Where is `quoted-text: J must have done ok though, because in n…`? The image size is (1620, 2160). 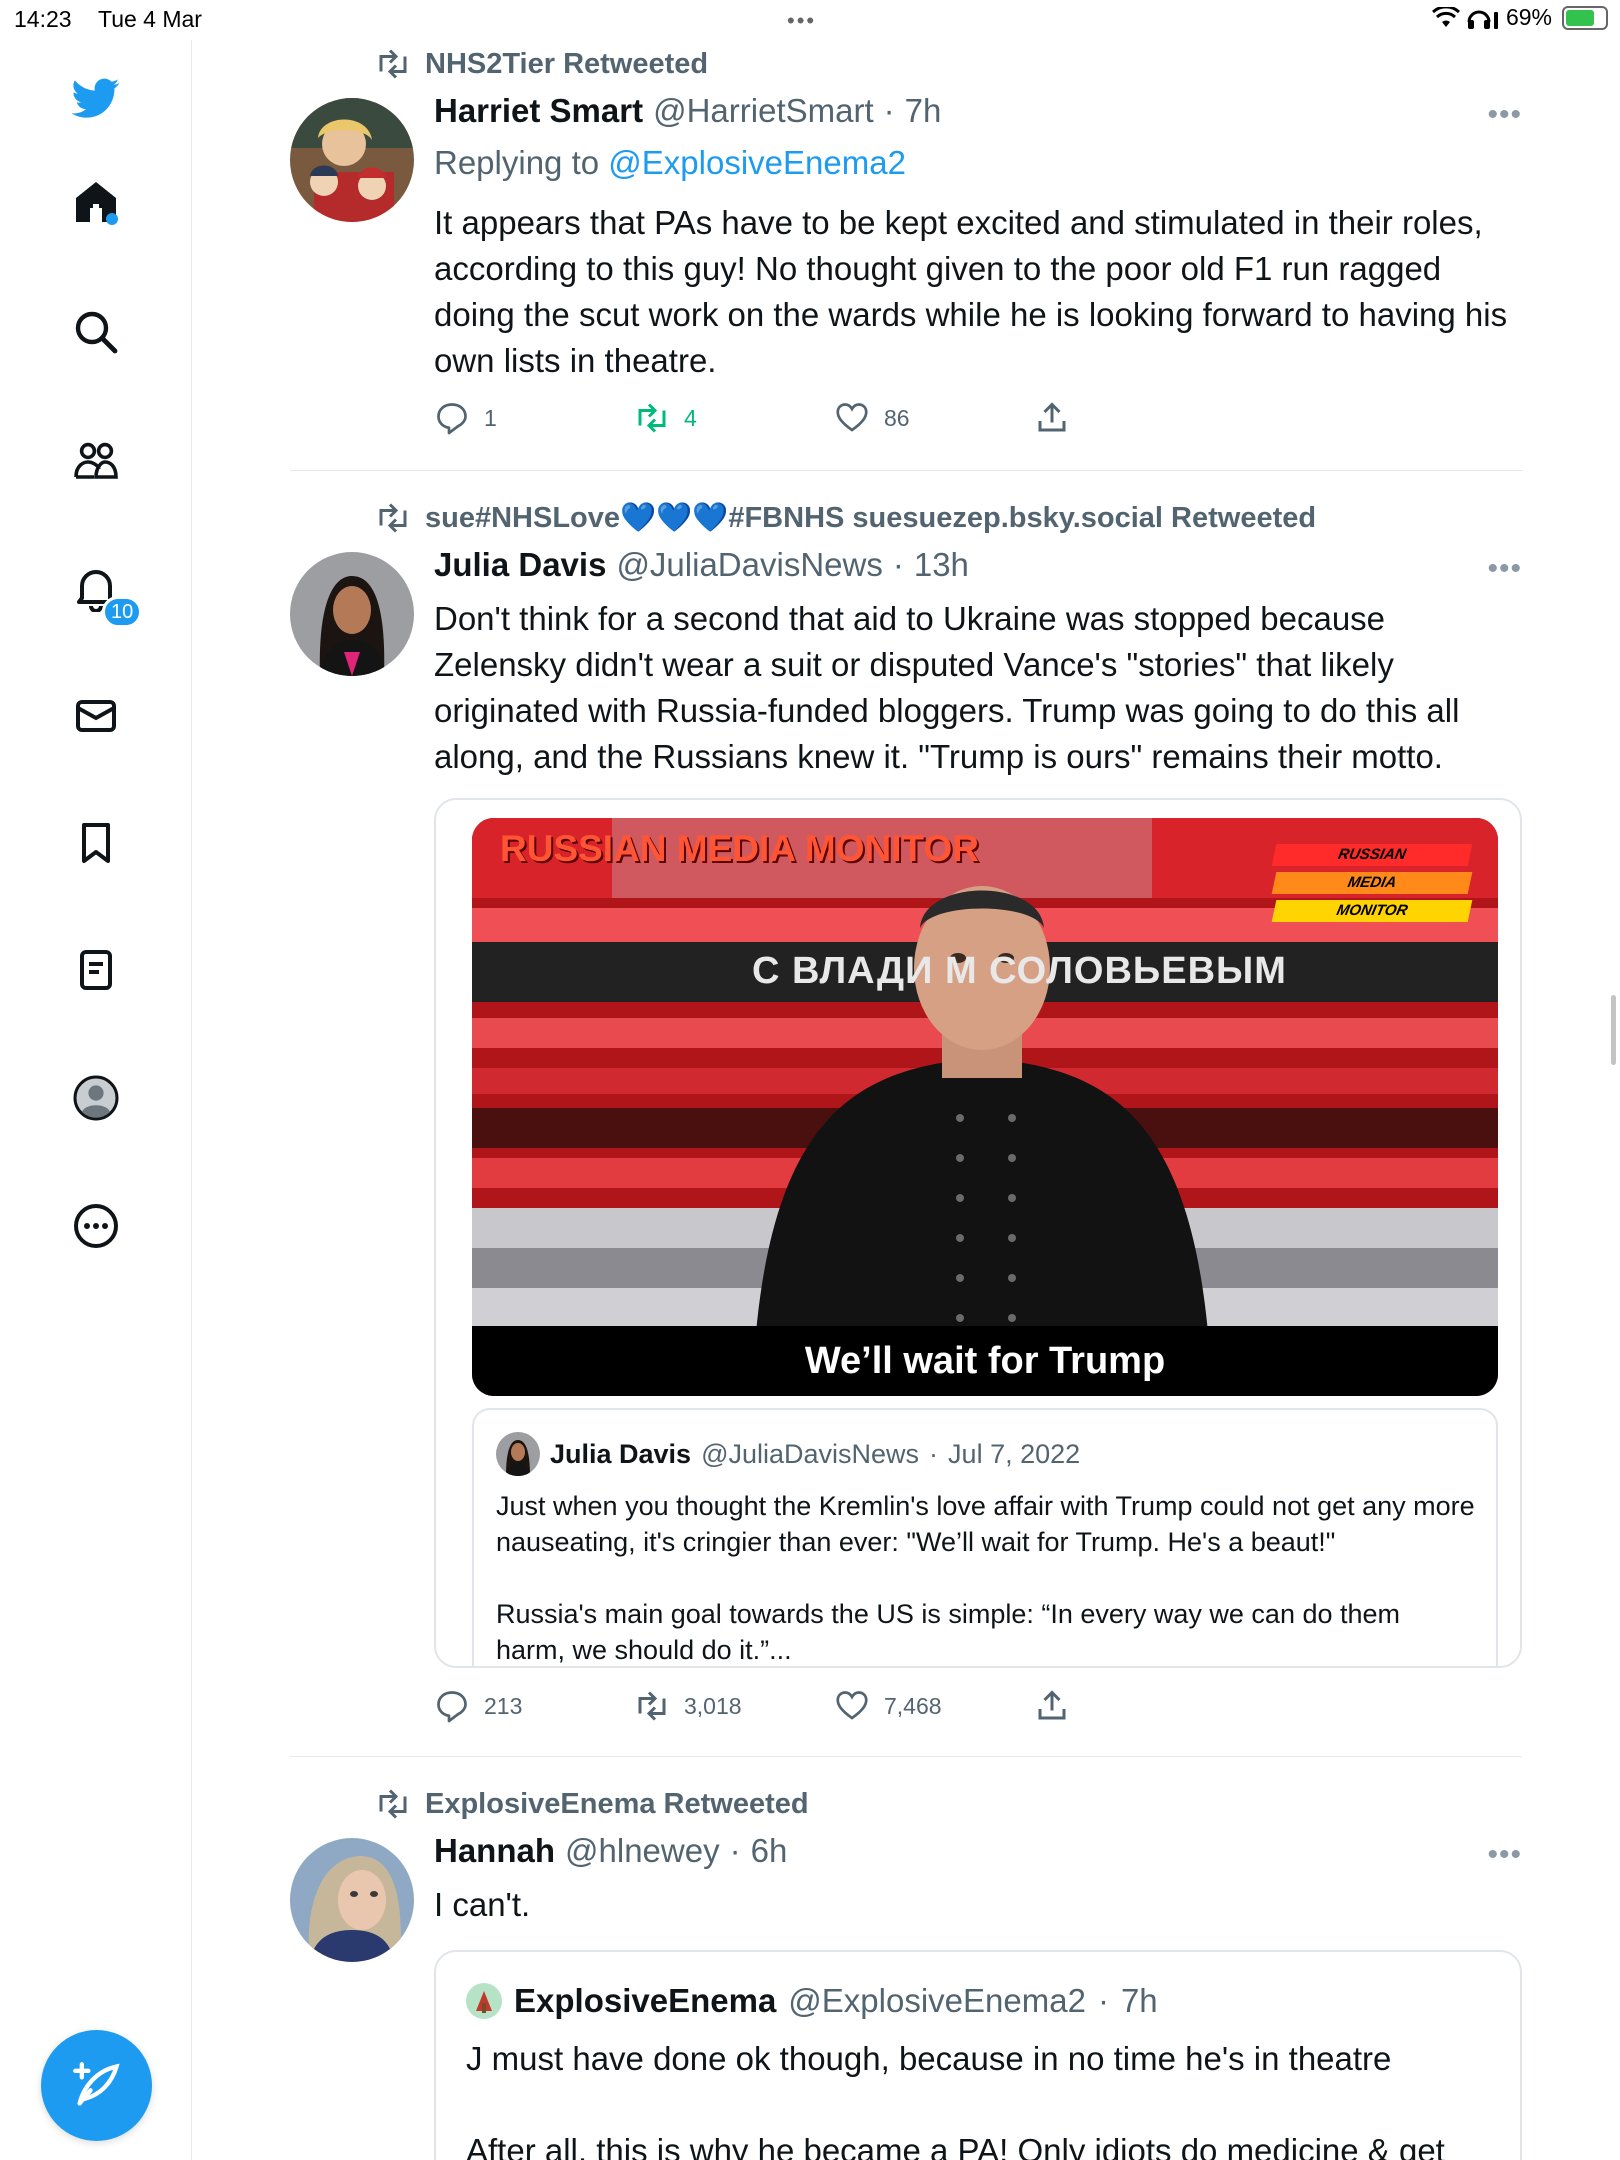 quoted-text: J must have done ok though, because in n… is located at coordinates (929, 2058).